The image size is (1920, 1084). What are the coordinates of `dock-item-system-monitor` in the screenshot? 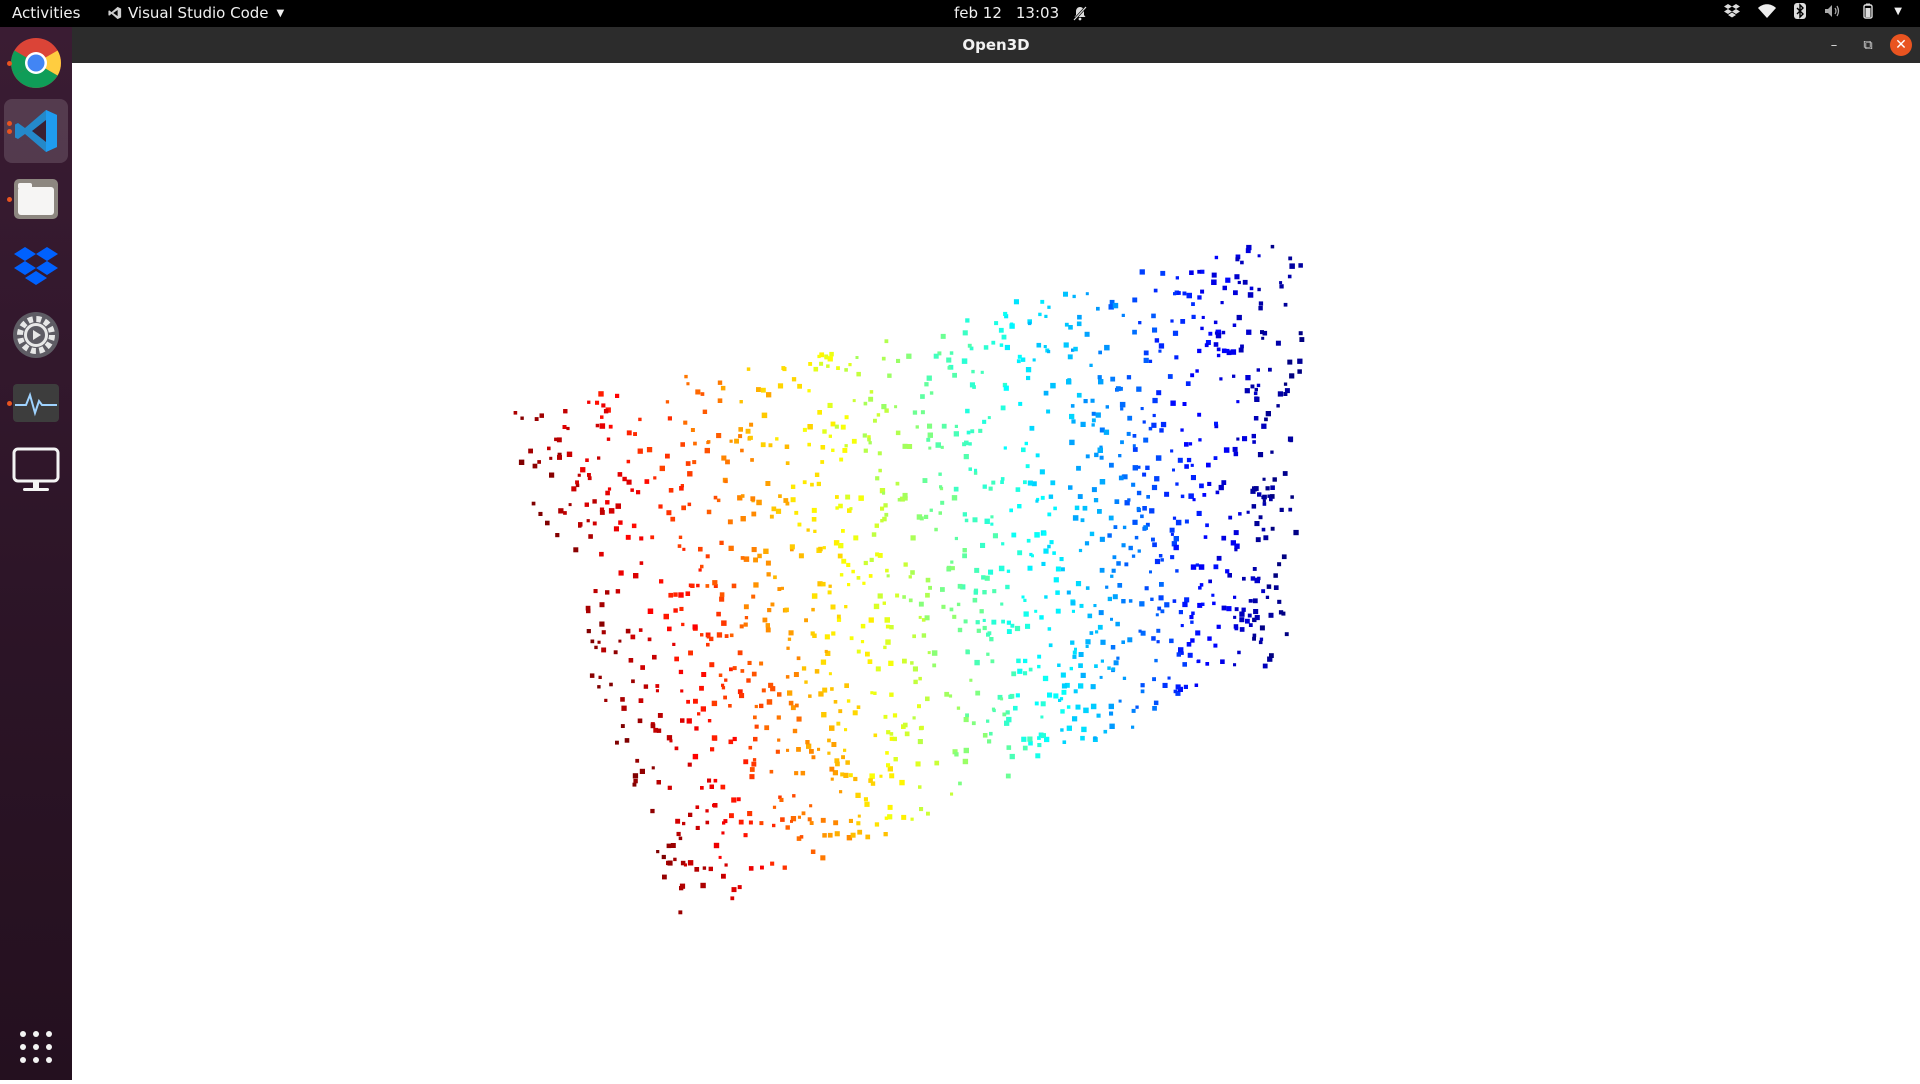 It's located at (36, 403).